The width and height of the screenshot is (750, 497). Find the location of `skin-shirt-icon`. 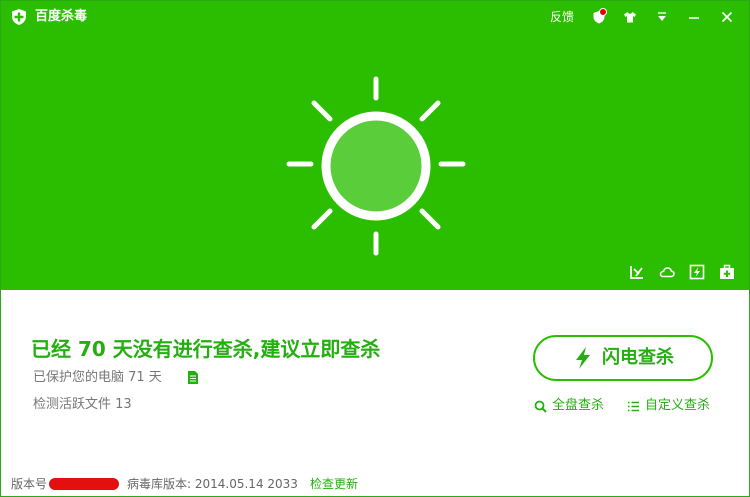

skin-shirt-icon is located at coordinates (630, 17).